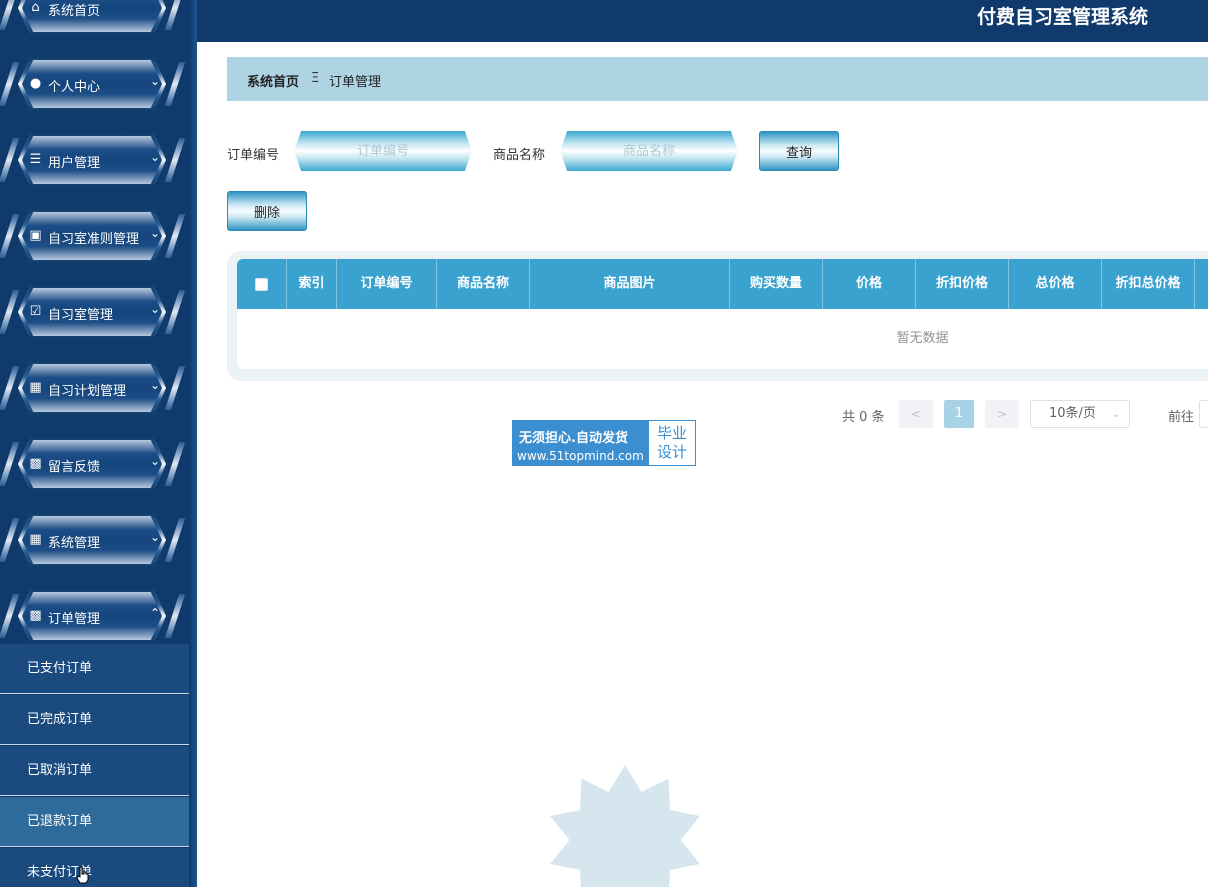  Describe the element at coordinates (383, 151) in the screenshot. I see `order-no-input` at that location.